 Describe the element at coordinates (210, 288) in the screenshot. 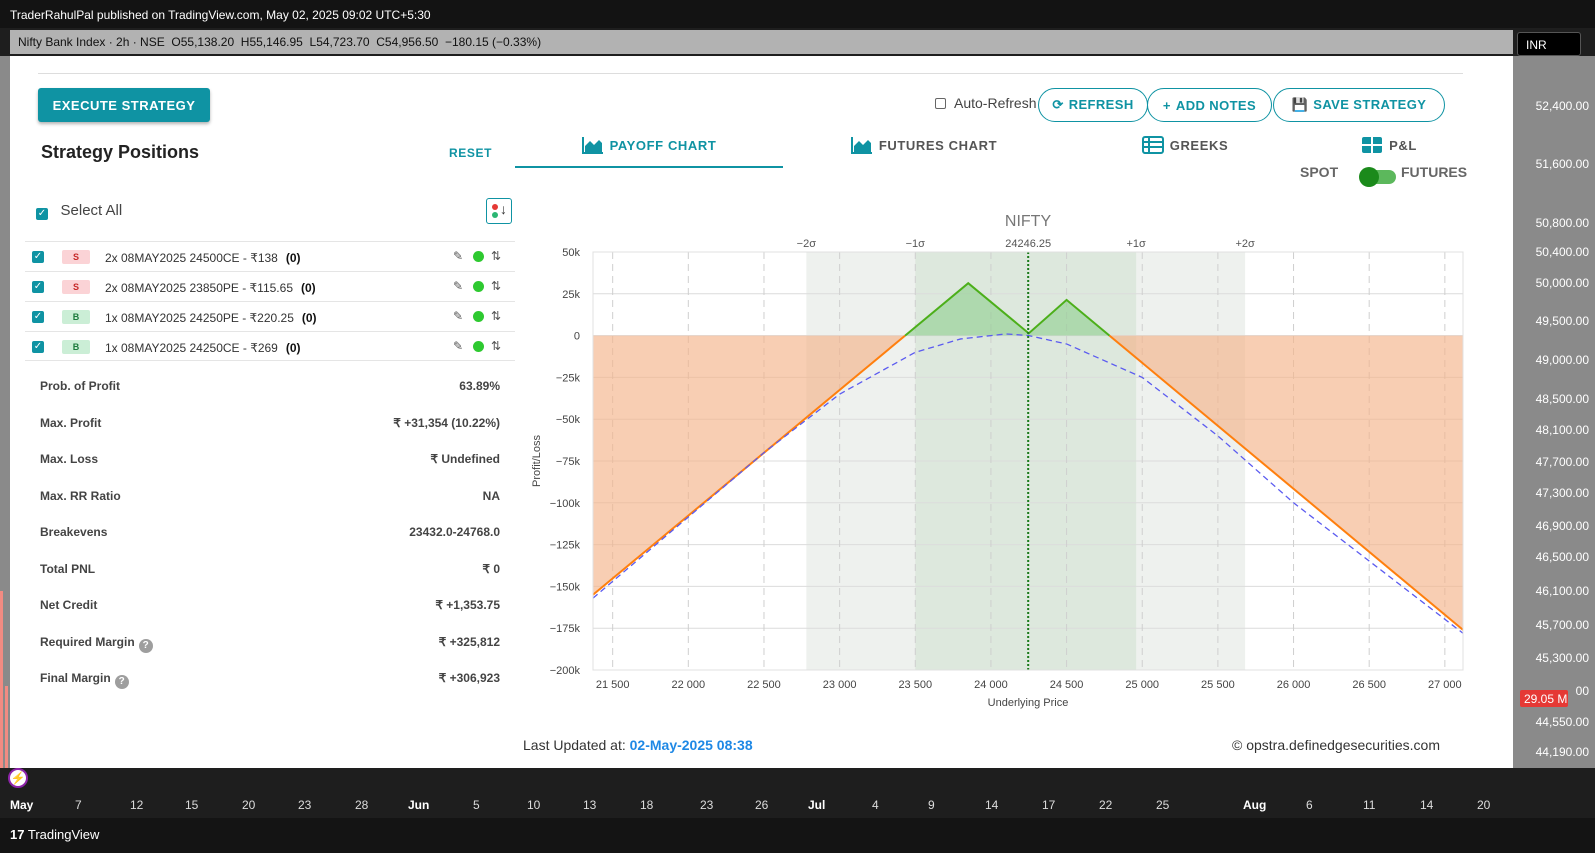

I see `position-text: 2x 08MAY2025 23850PE - ₹115.65 (0)` at that location.